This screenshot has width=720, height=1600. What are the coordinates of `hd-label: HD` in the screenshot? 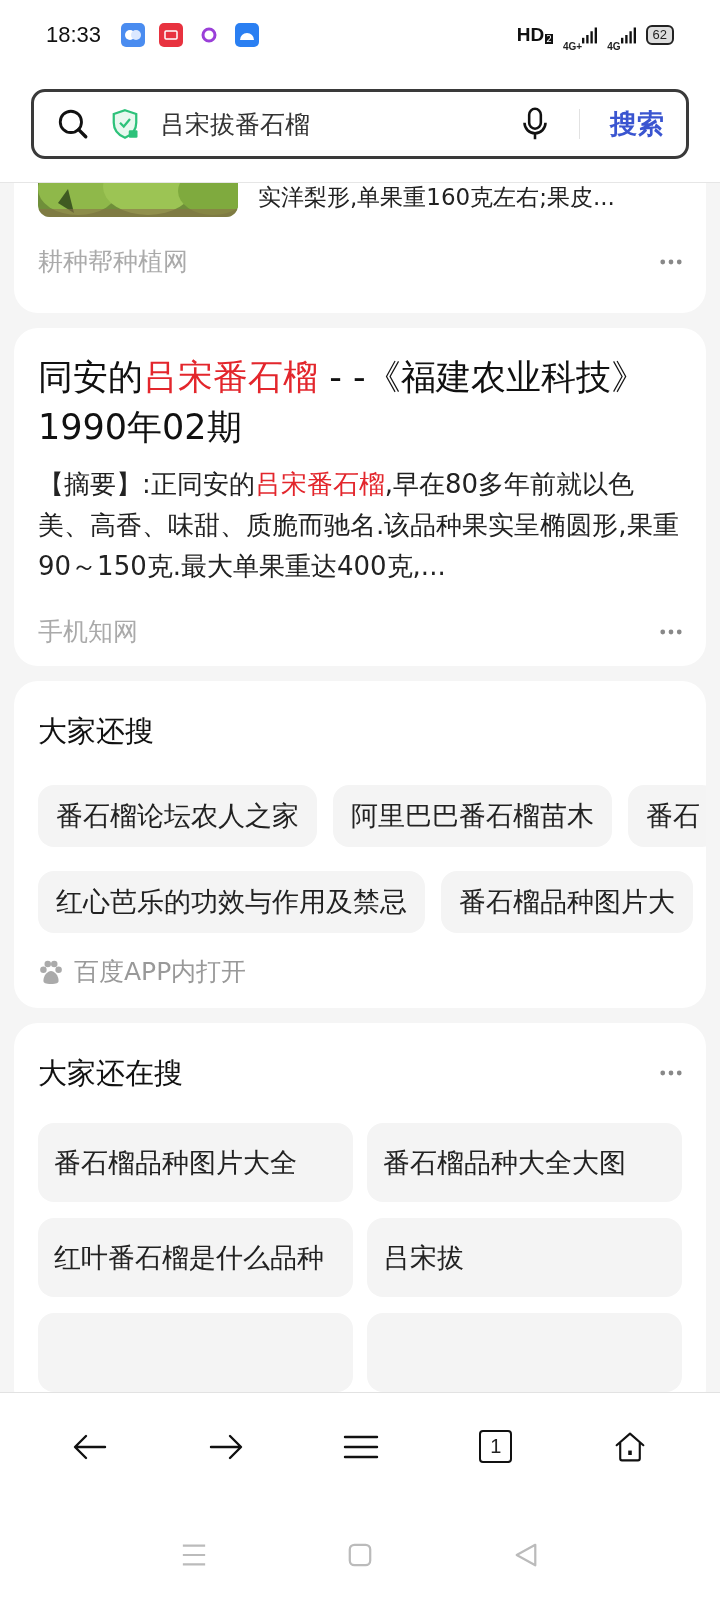 It's located at (530, 35).